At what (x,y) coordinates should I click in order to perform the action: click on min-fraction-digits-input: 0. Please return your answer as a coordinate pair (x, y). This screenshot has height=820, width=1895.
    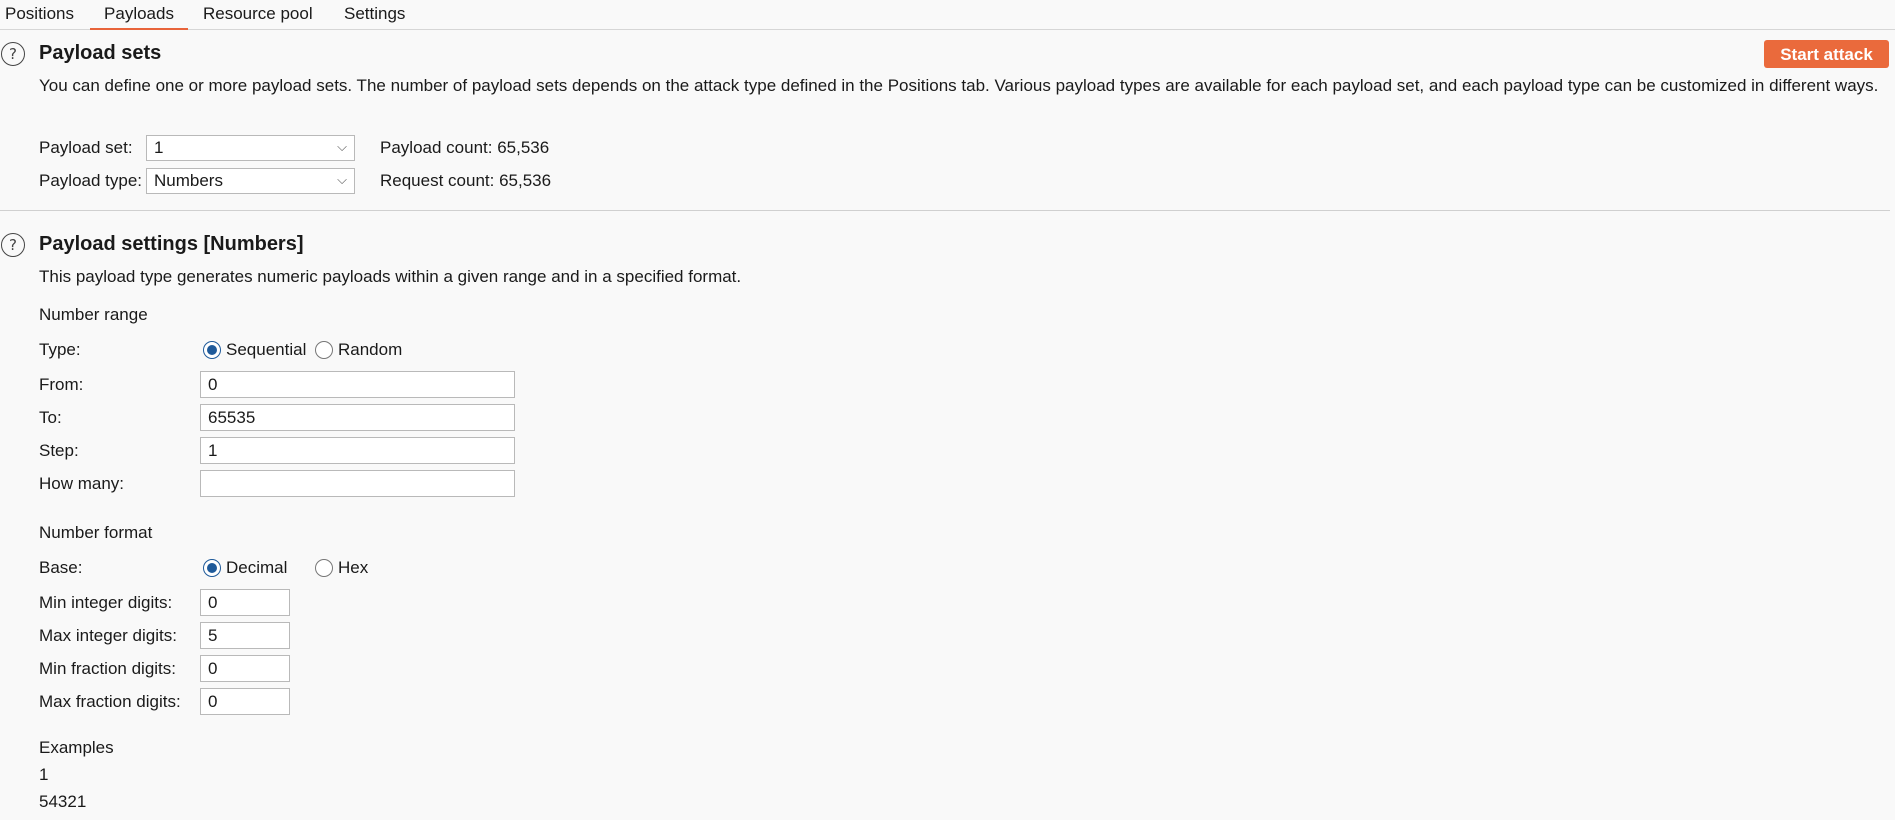
    Looking at the image, I should click on (245, 668).